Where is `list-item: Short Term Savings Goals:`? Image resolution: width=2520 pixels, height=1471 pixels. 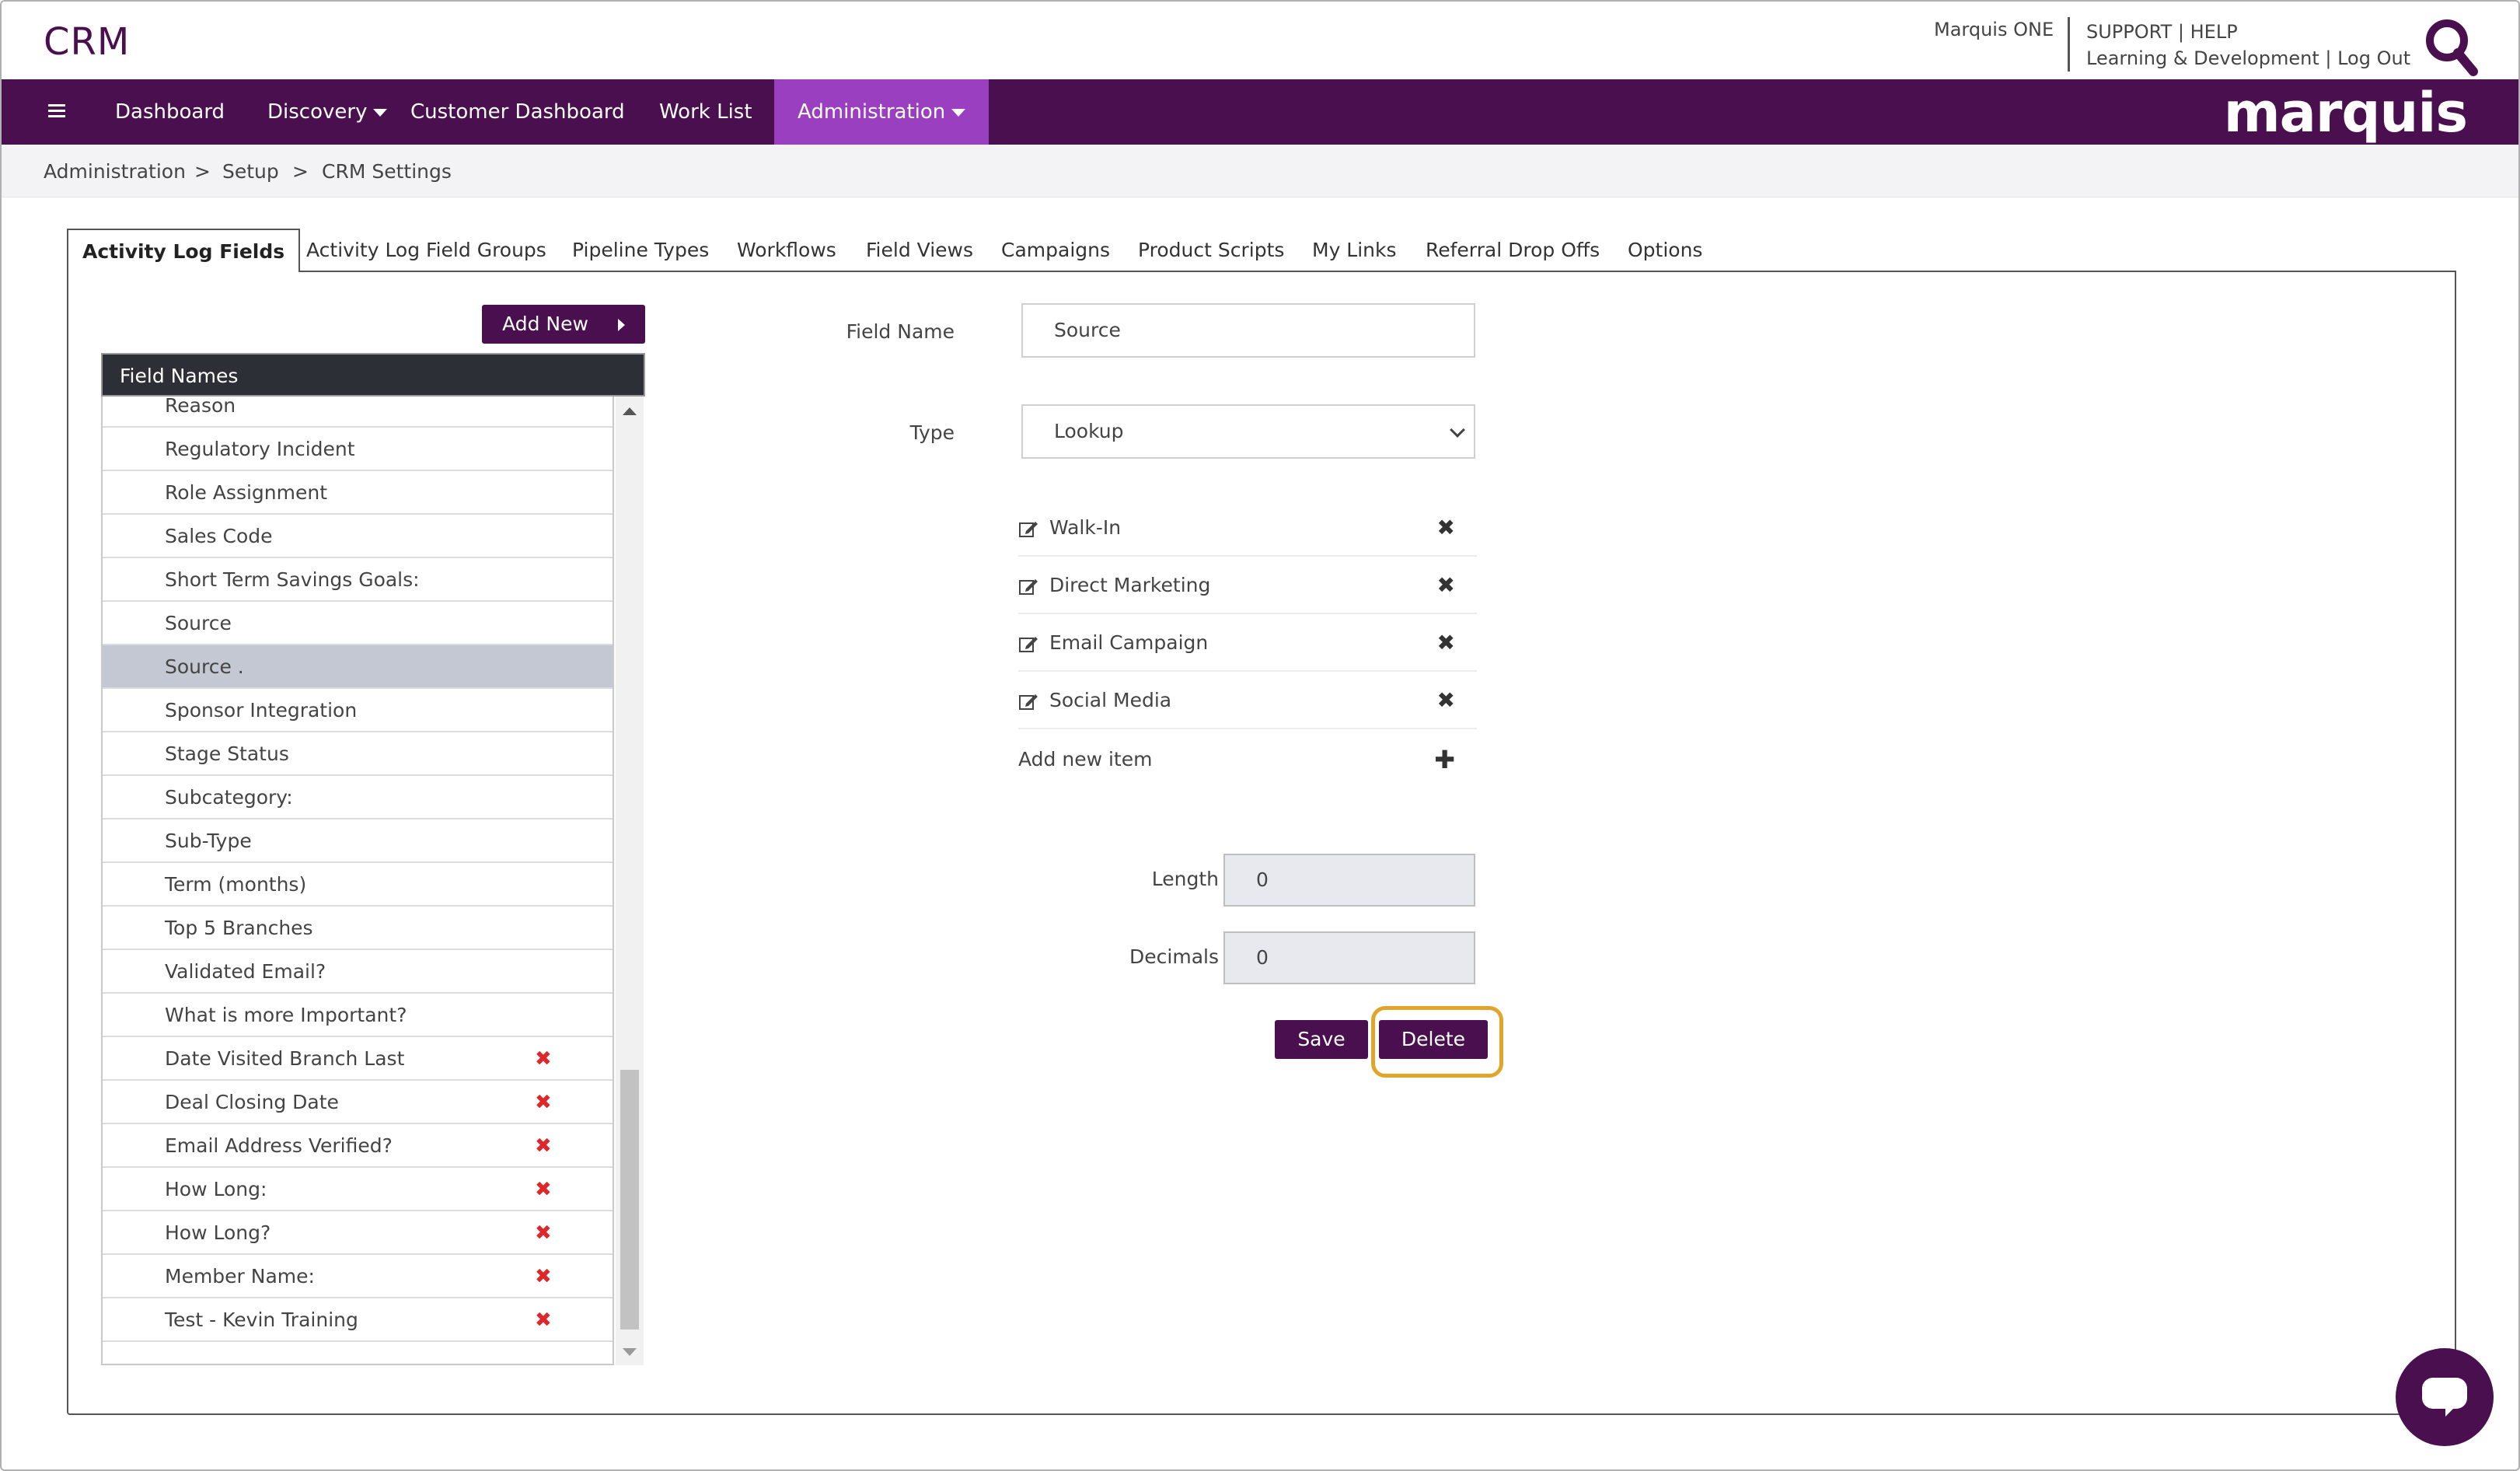
list-item: Short Term Savings Goals: is located at coordinates (358, 580).